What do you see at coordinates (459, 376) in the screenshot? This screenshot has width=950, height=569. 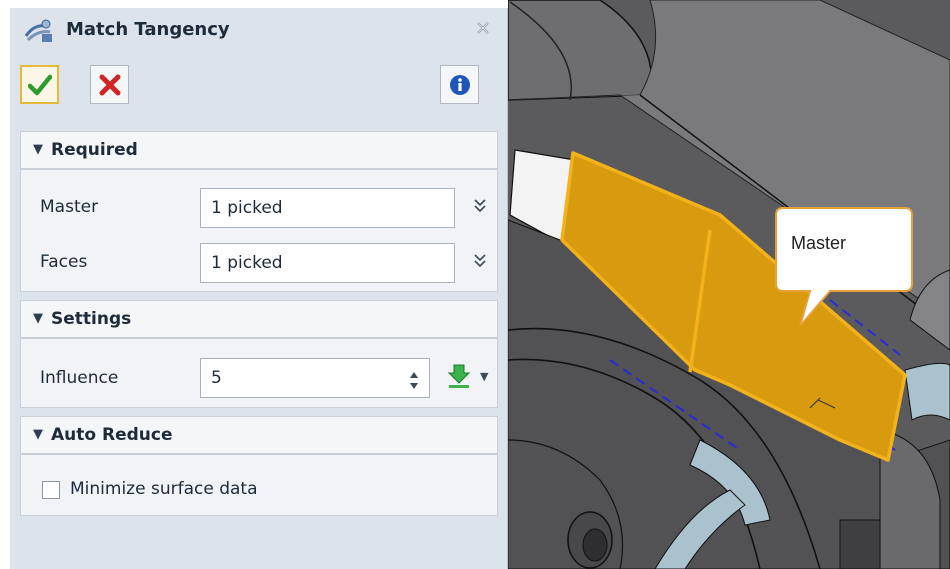 I see `green-pick-arrow-icon` at bounding box center [459, 376].